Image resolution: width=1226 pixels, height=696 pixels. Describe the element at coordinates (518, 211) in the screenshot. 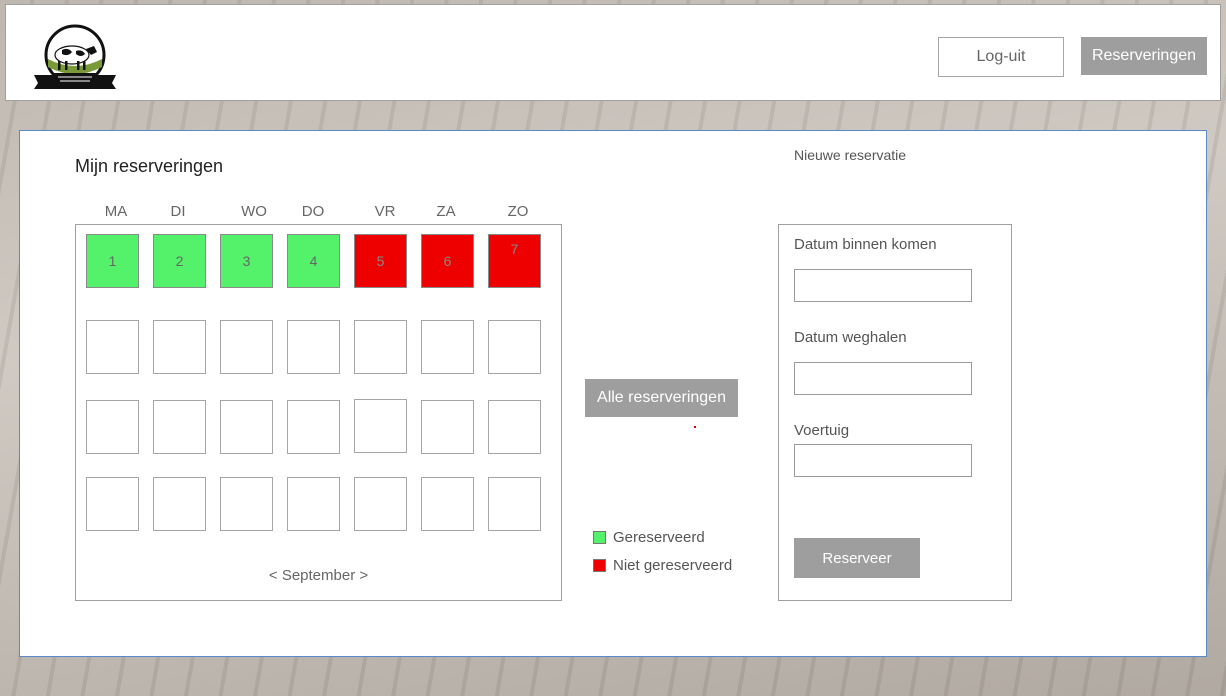

I see `weekday-header: ZO` at that location.